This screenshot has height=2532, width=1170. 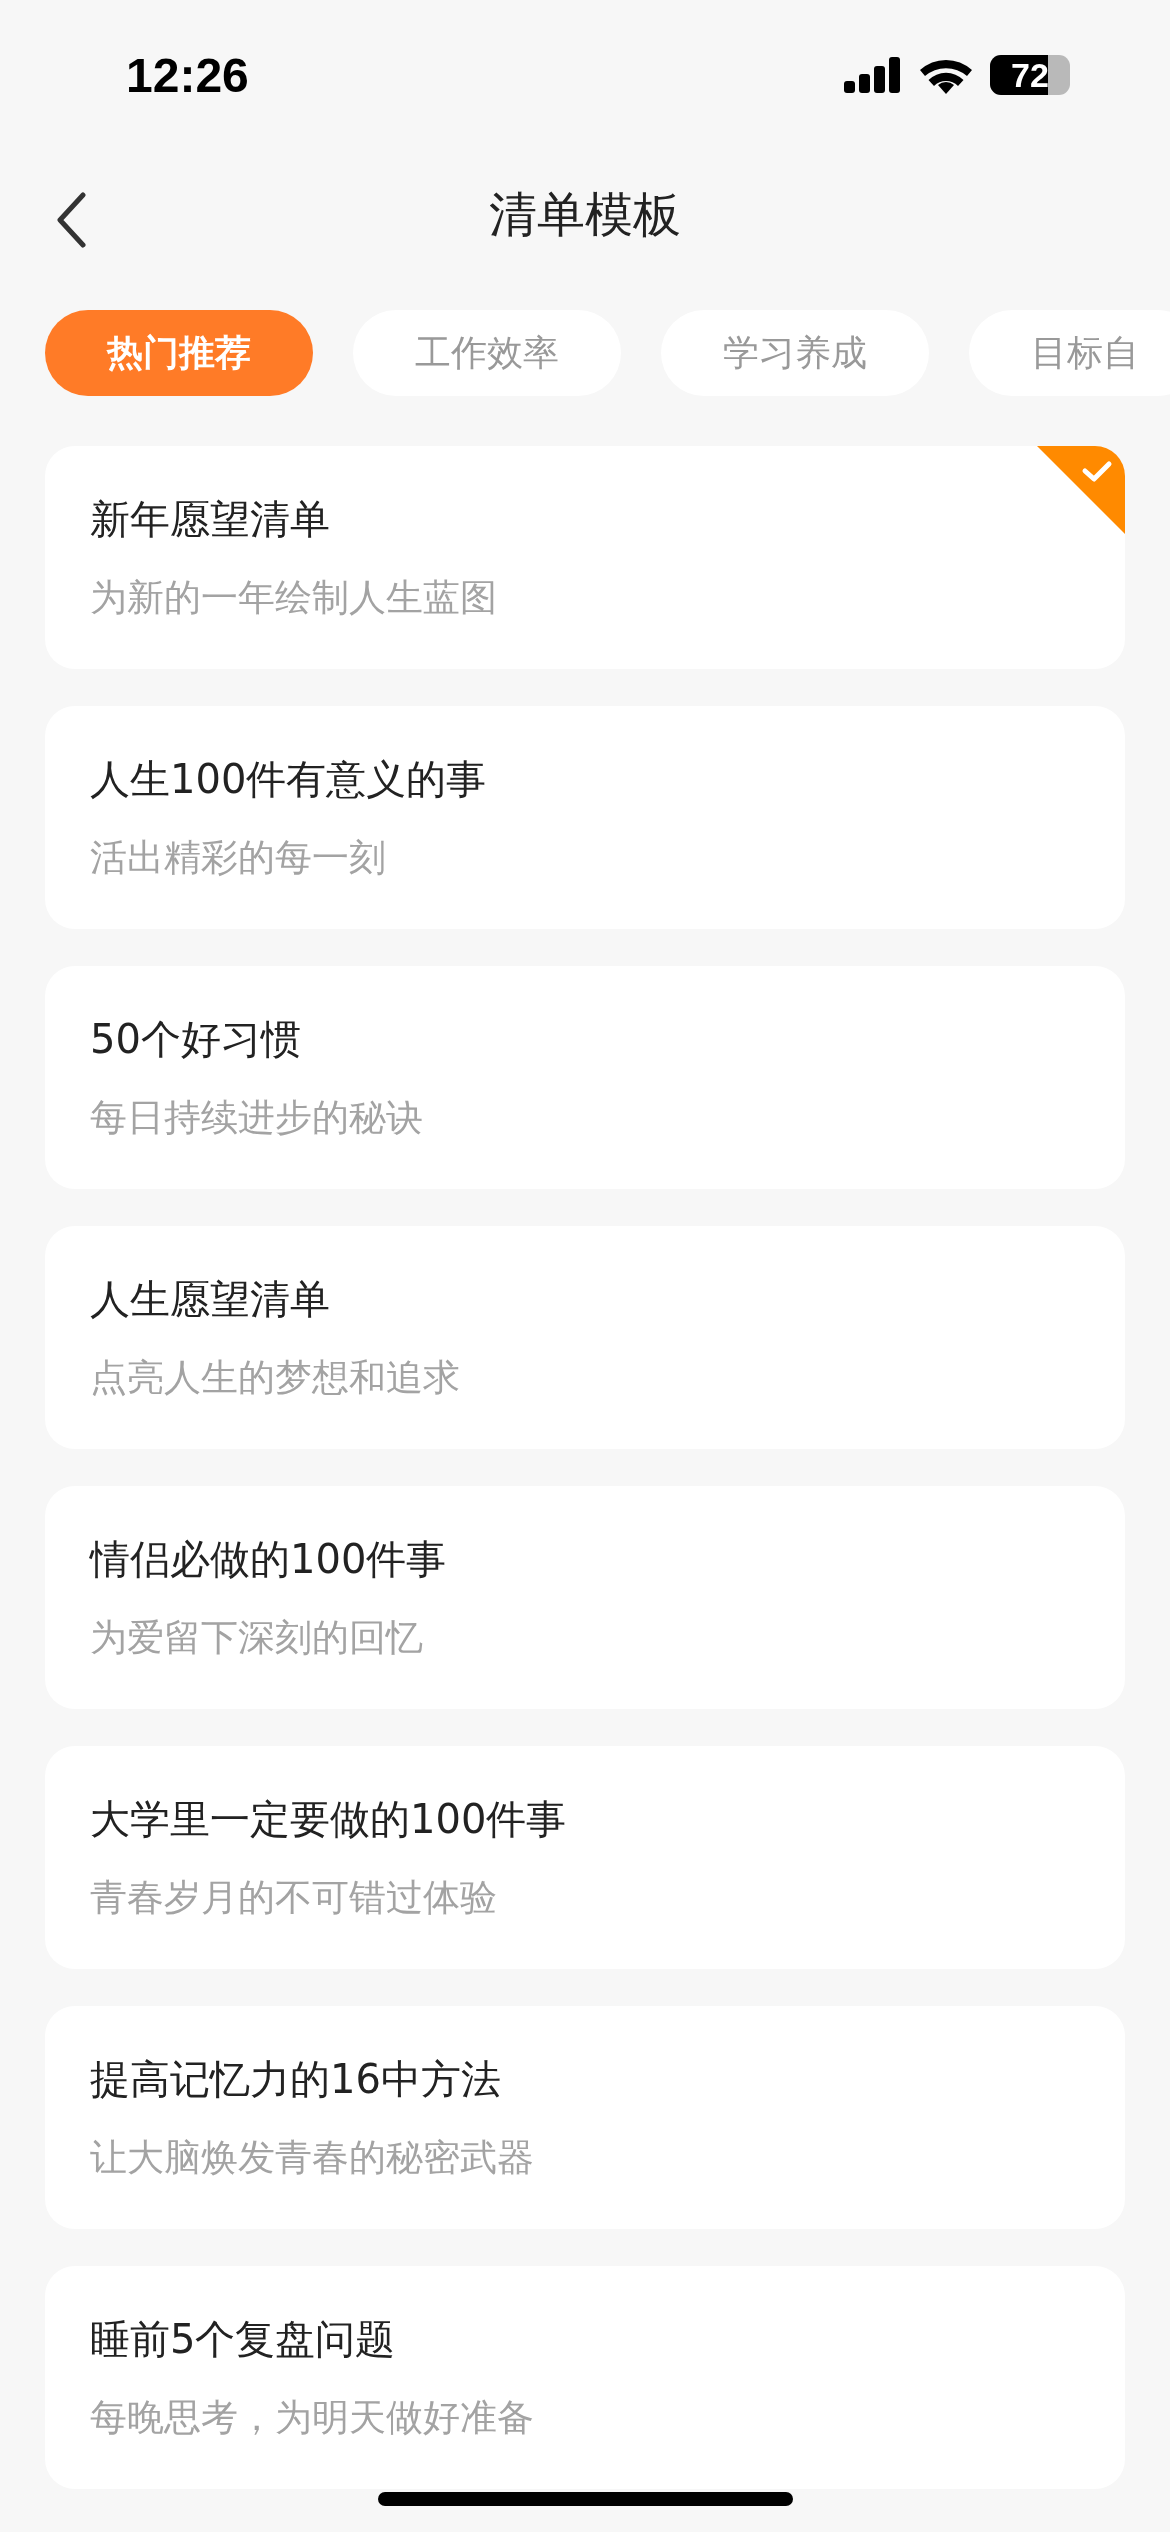 I want to click on signal-icon, so click(x=873, y=75).